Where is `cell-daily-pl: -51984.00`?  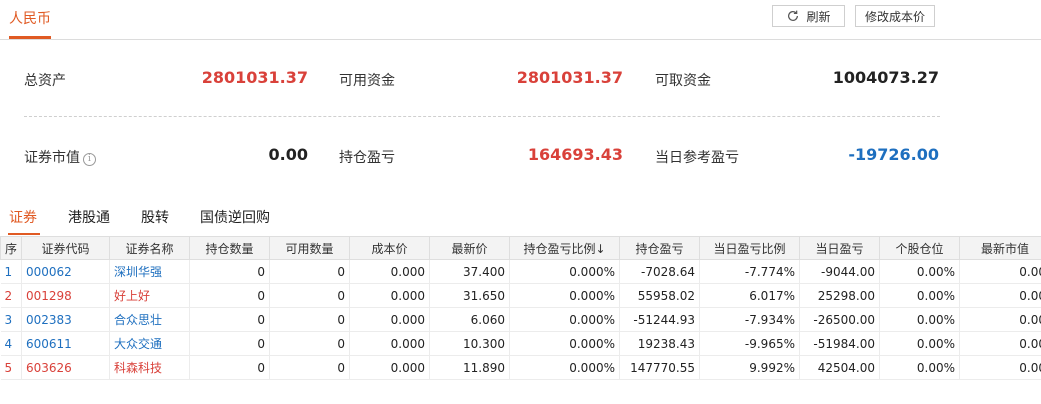
cell-daily-pl: -51984.00 is located at coordinates (839, 343).